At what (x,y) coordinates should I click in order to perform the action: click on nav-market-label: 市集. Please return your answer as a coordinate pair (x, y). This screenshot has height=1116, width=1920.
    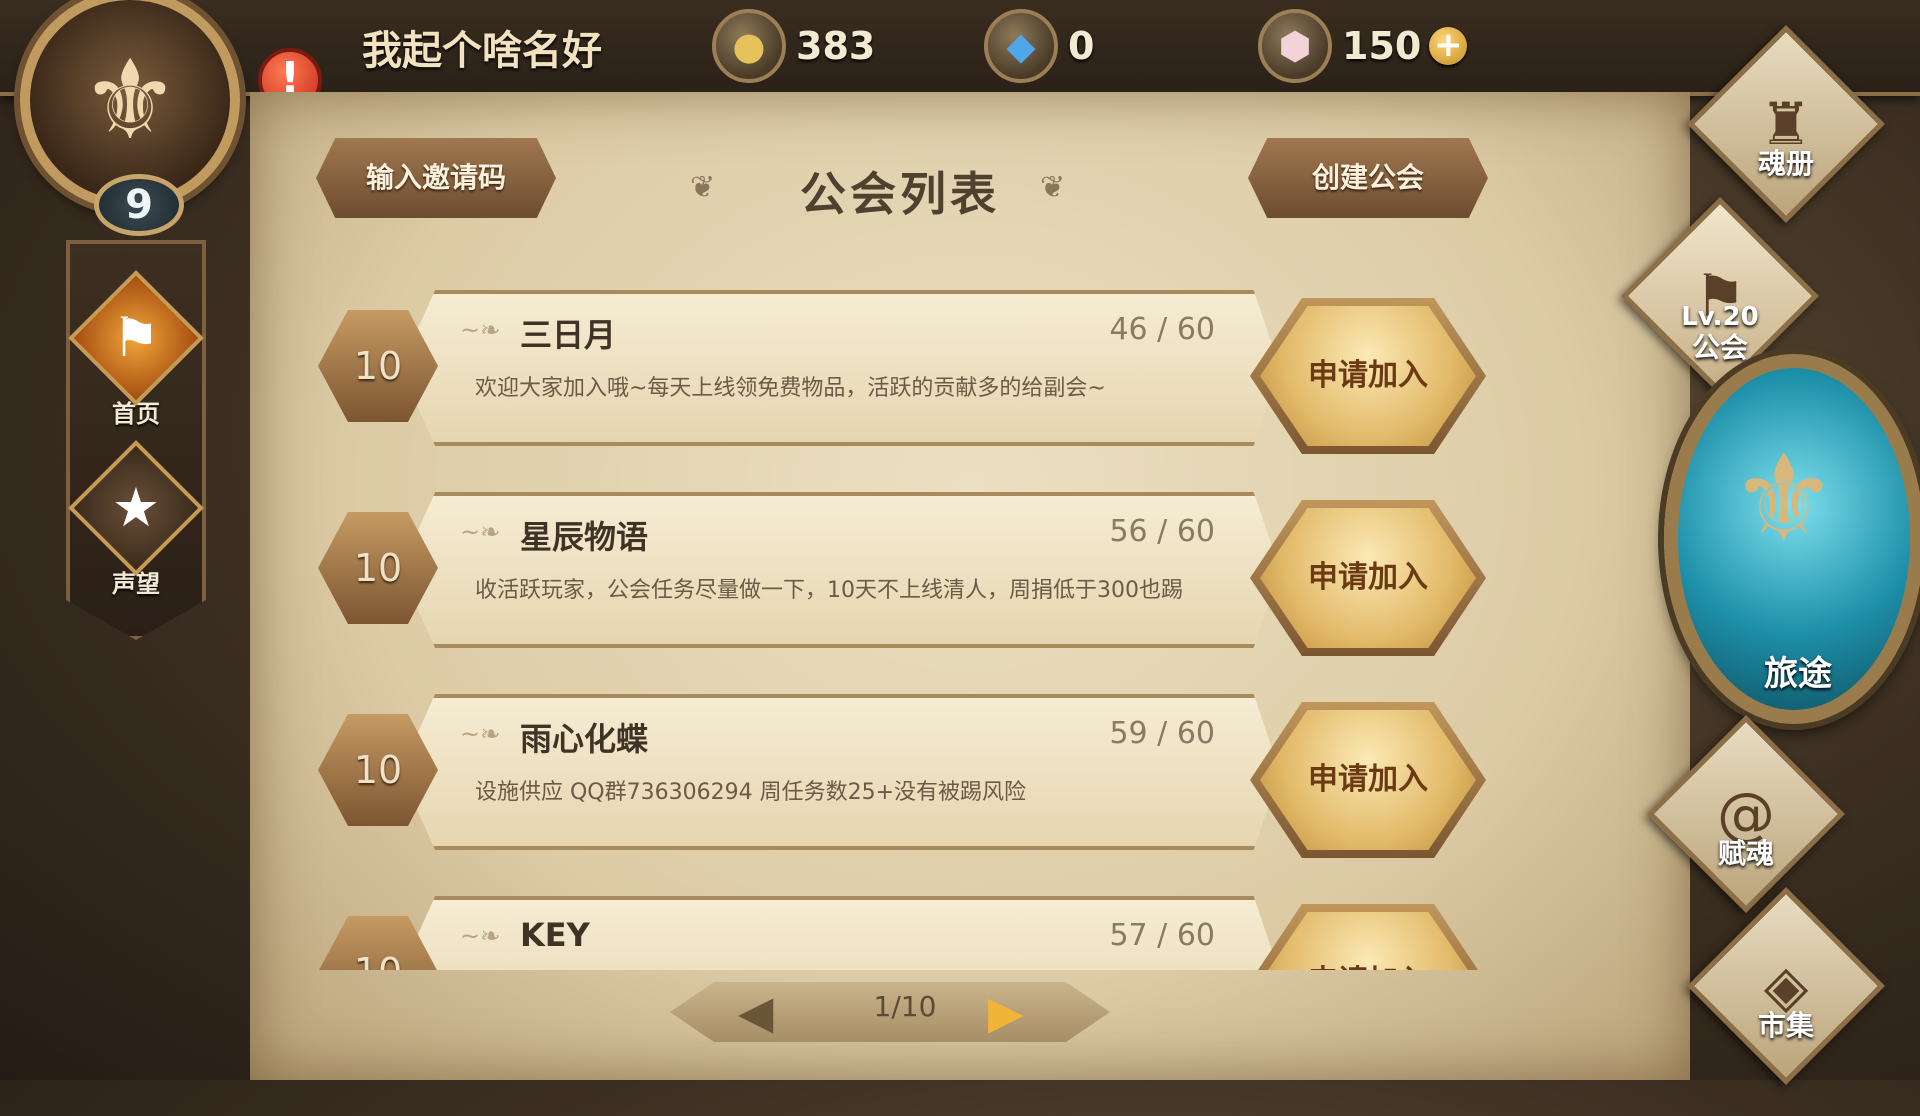
    Looking at the image, I should click on (1785, 1025).